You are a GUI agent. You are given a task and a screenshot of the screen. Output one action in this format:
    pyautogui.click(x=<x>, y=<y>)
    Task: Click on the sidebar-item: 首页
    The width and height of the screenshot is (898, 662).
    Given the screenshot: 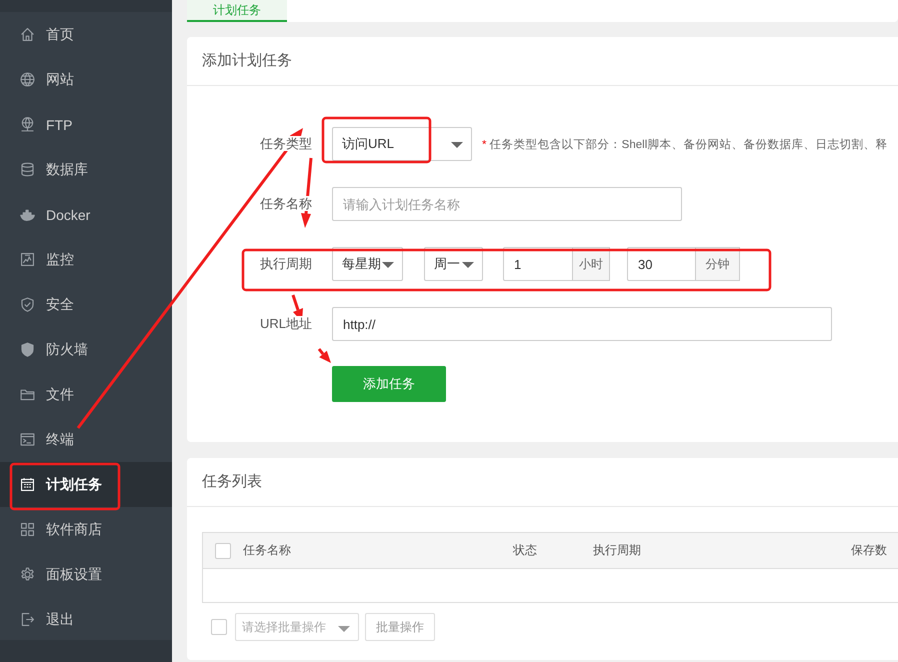 What is the action you would take?
    pyautogui.click(x=86, y=34)
    